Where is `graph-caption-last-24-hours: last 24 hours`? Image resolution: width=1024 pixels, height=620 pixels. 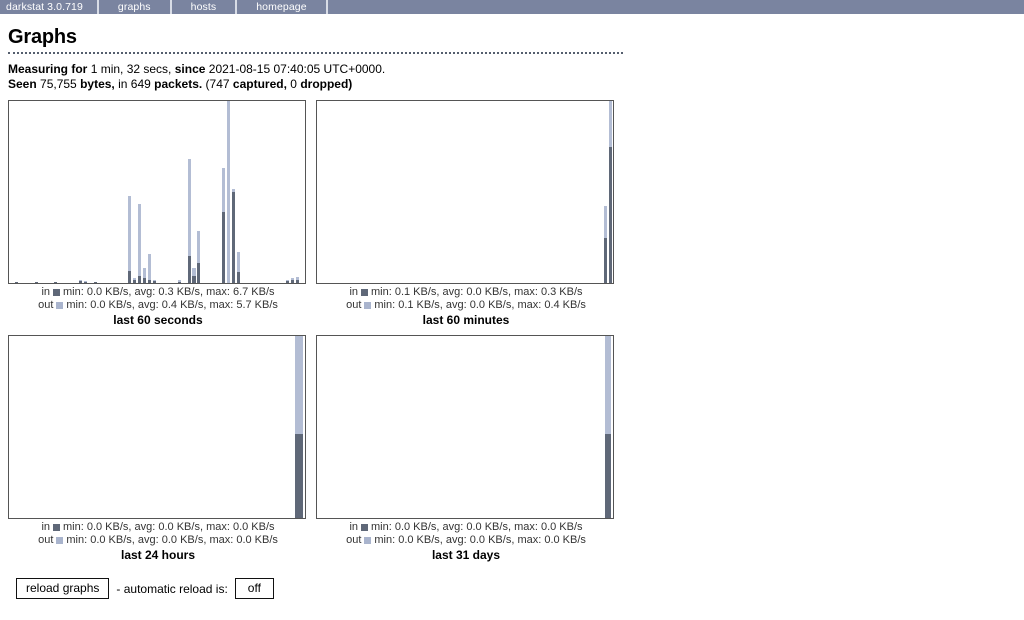
graph-caption-last-24-hours: last 24 hours is located at coordinates (158, 555).